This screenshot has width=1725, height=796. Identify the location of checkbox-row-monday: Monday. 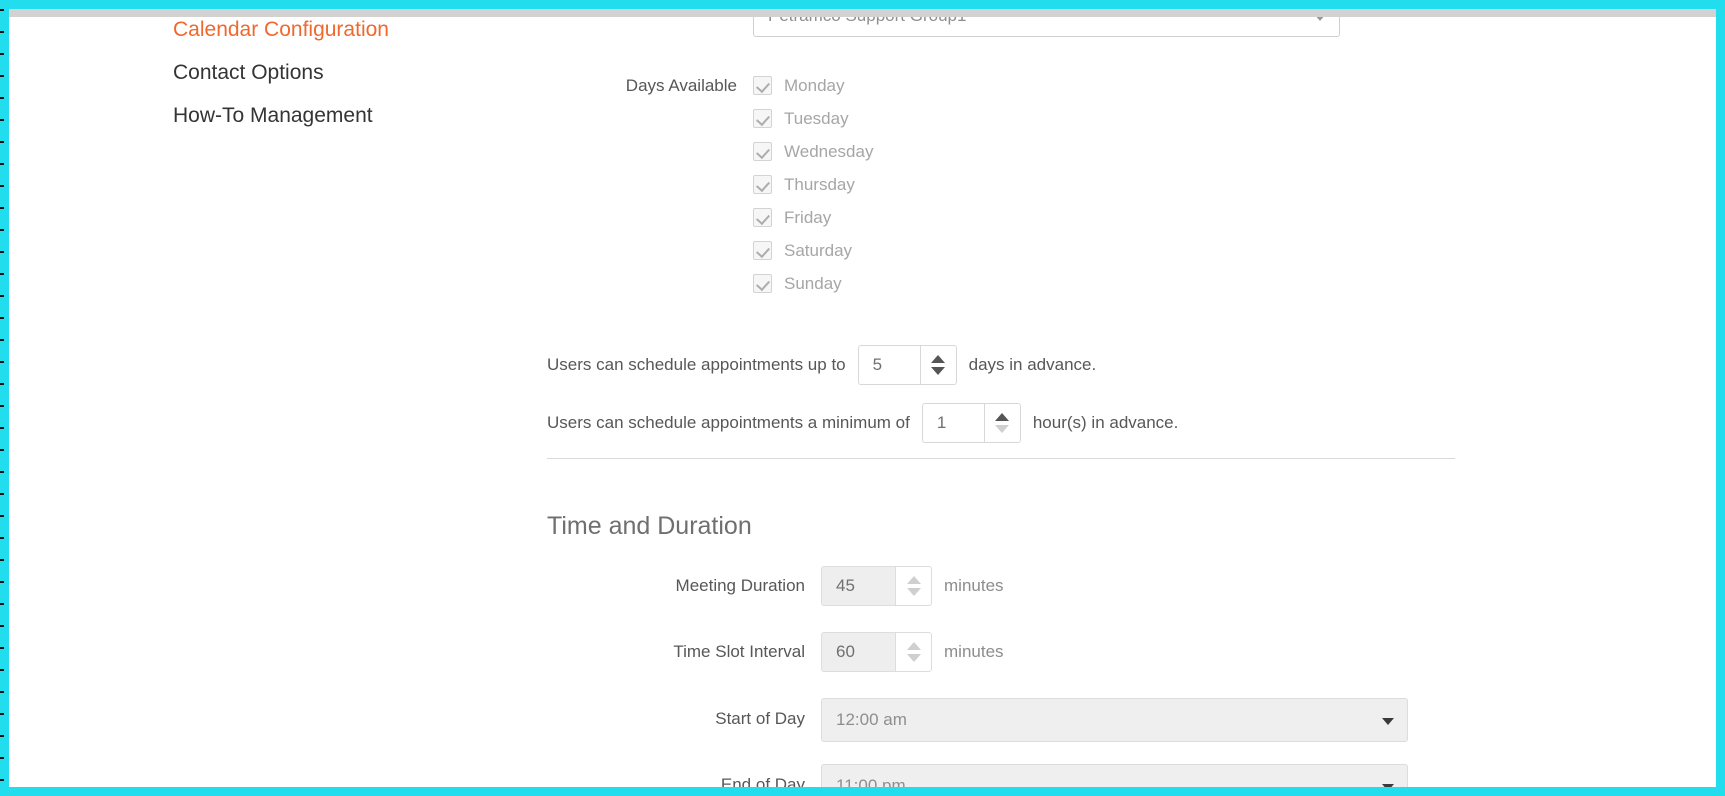
(813, 85).